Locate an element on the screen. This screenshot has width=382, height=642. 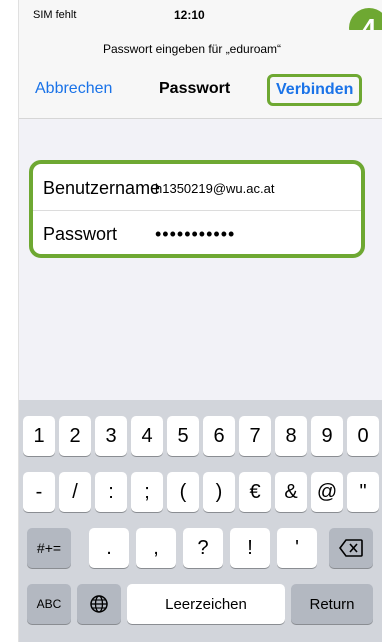
key-row16: 7 is located at coordinates (255, 436).